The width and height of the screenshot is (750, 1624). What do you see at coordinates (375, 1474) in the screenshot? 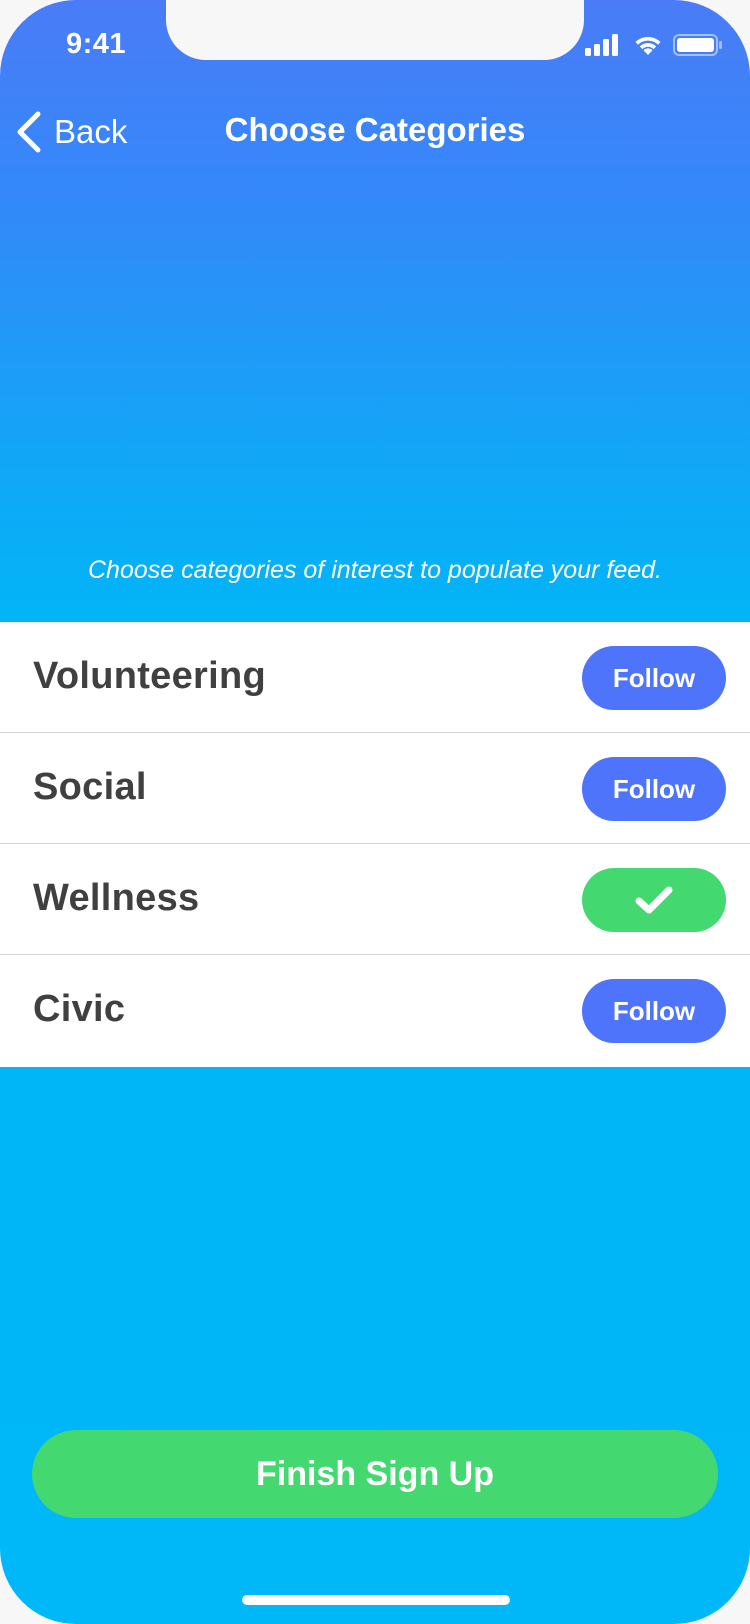
I see `finish-sign-up-button: Finish Sign Up` at bounding box center [375, 1474].